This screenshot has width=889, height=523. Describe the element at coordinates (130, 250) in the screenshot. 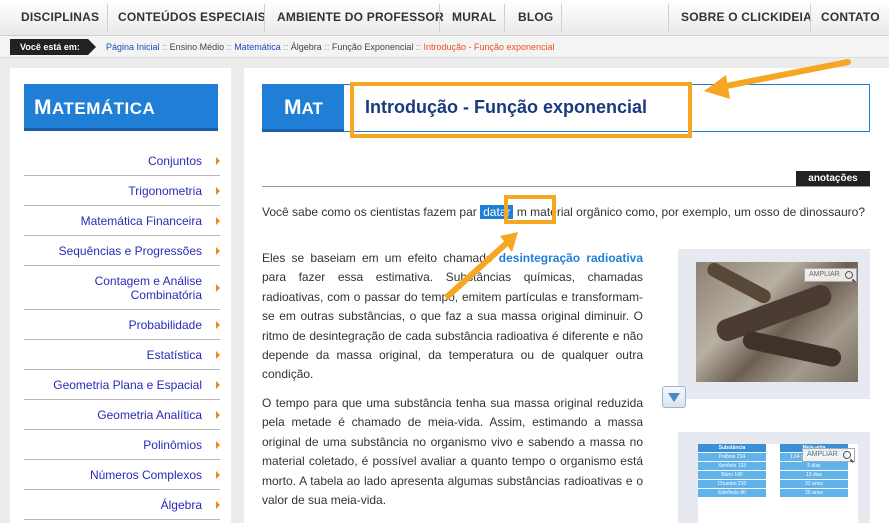

I see `sidebar-item-label: Sequências e Progressões` at that location.